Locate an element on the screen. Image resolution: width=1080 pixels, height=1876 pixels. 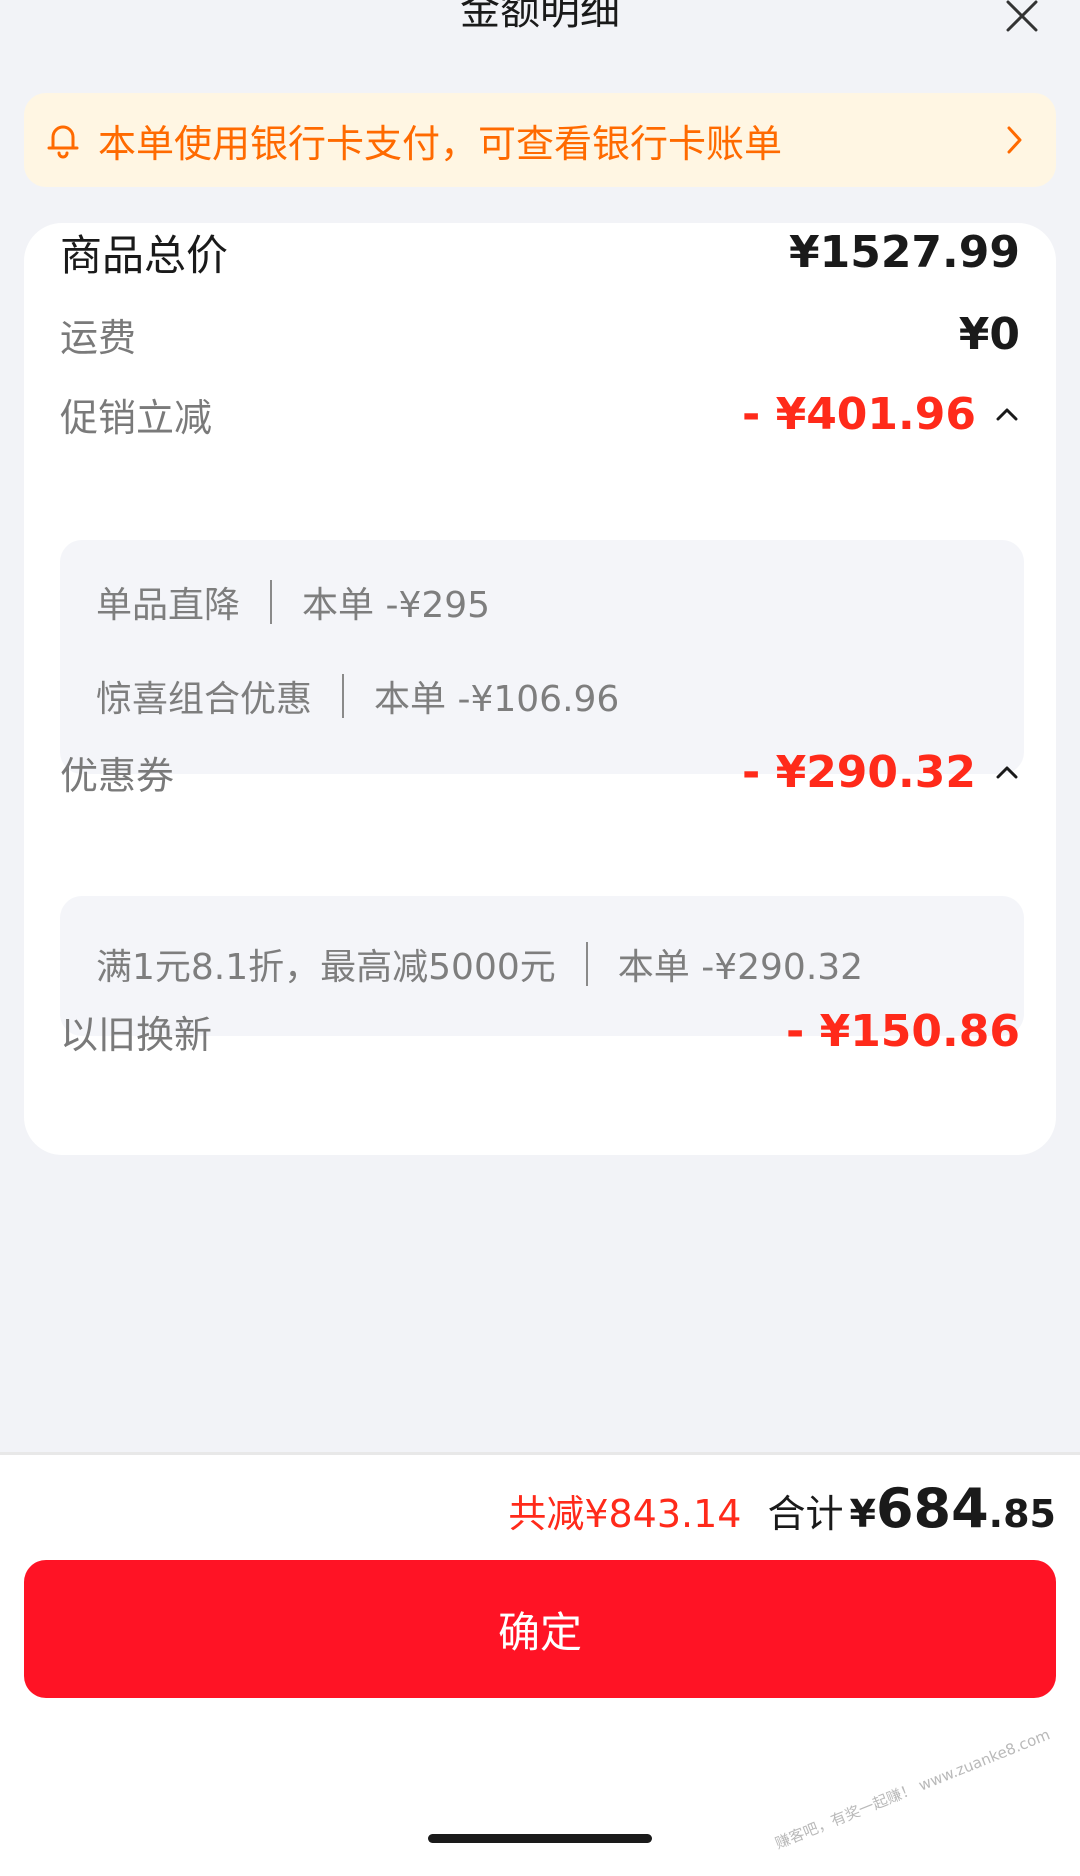
coupon-amount: - ¥290.32 is located at coordinates (859, 772).